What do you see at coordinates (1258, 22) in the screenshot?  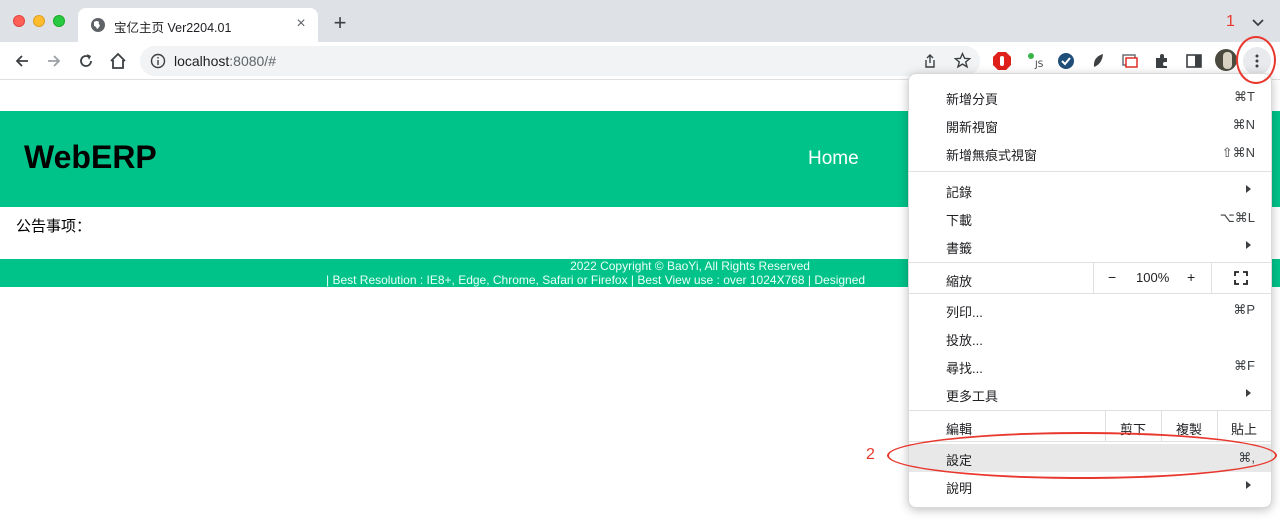 I see `chevron-down-icon` at bounding box center [1258, 22].